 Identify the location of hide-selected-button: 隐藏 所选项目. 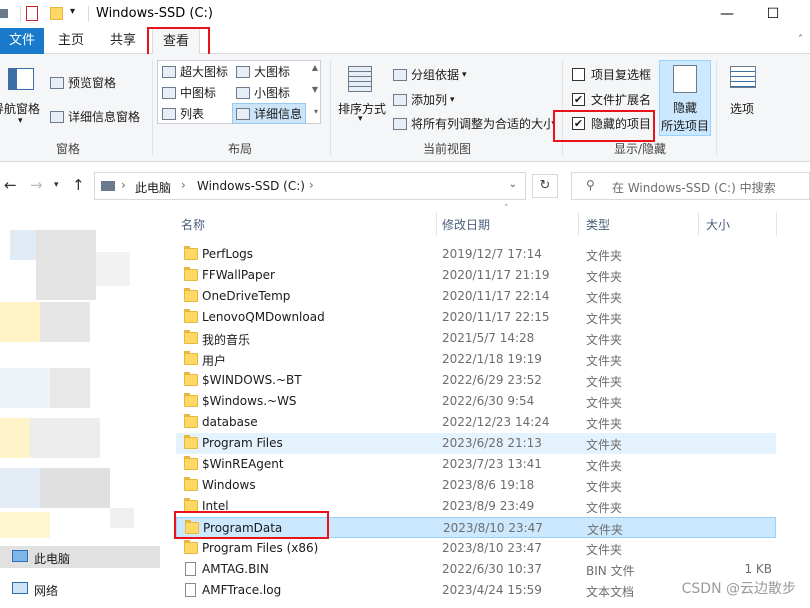
(685, 98).